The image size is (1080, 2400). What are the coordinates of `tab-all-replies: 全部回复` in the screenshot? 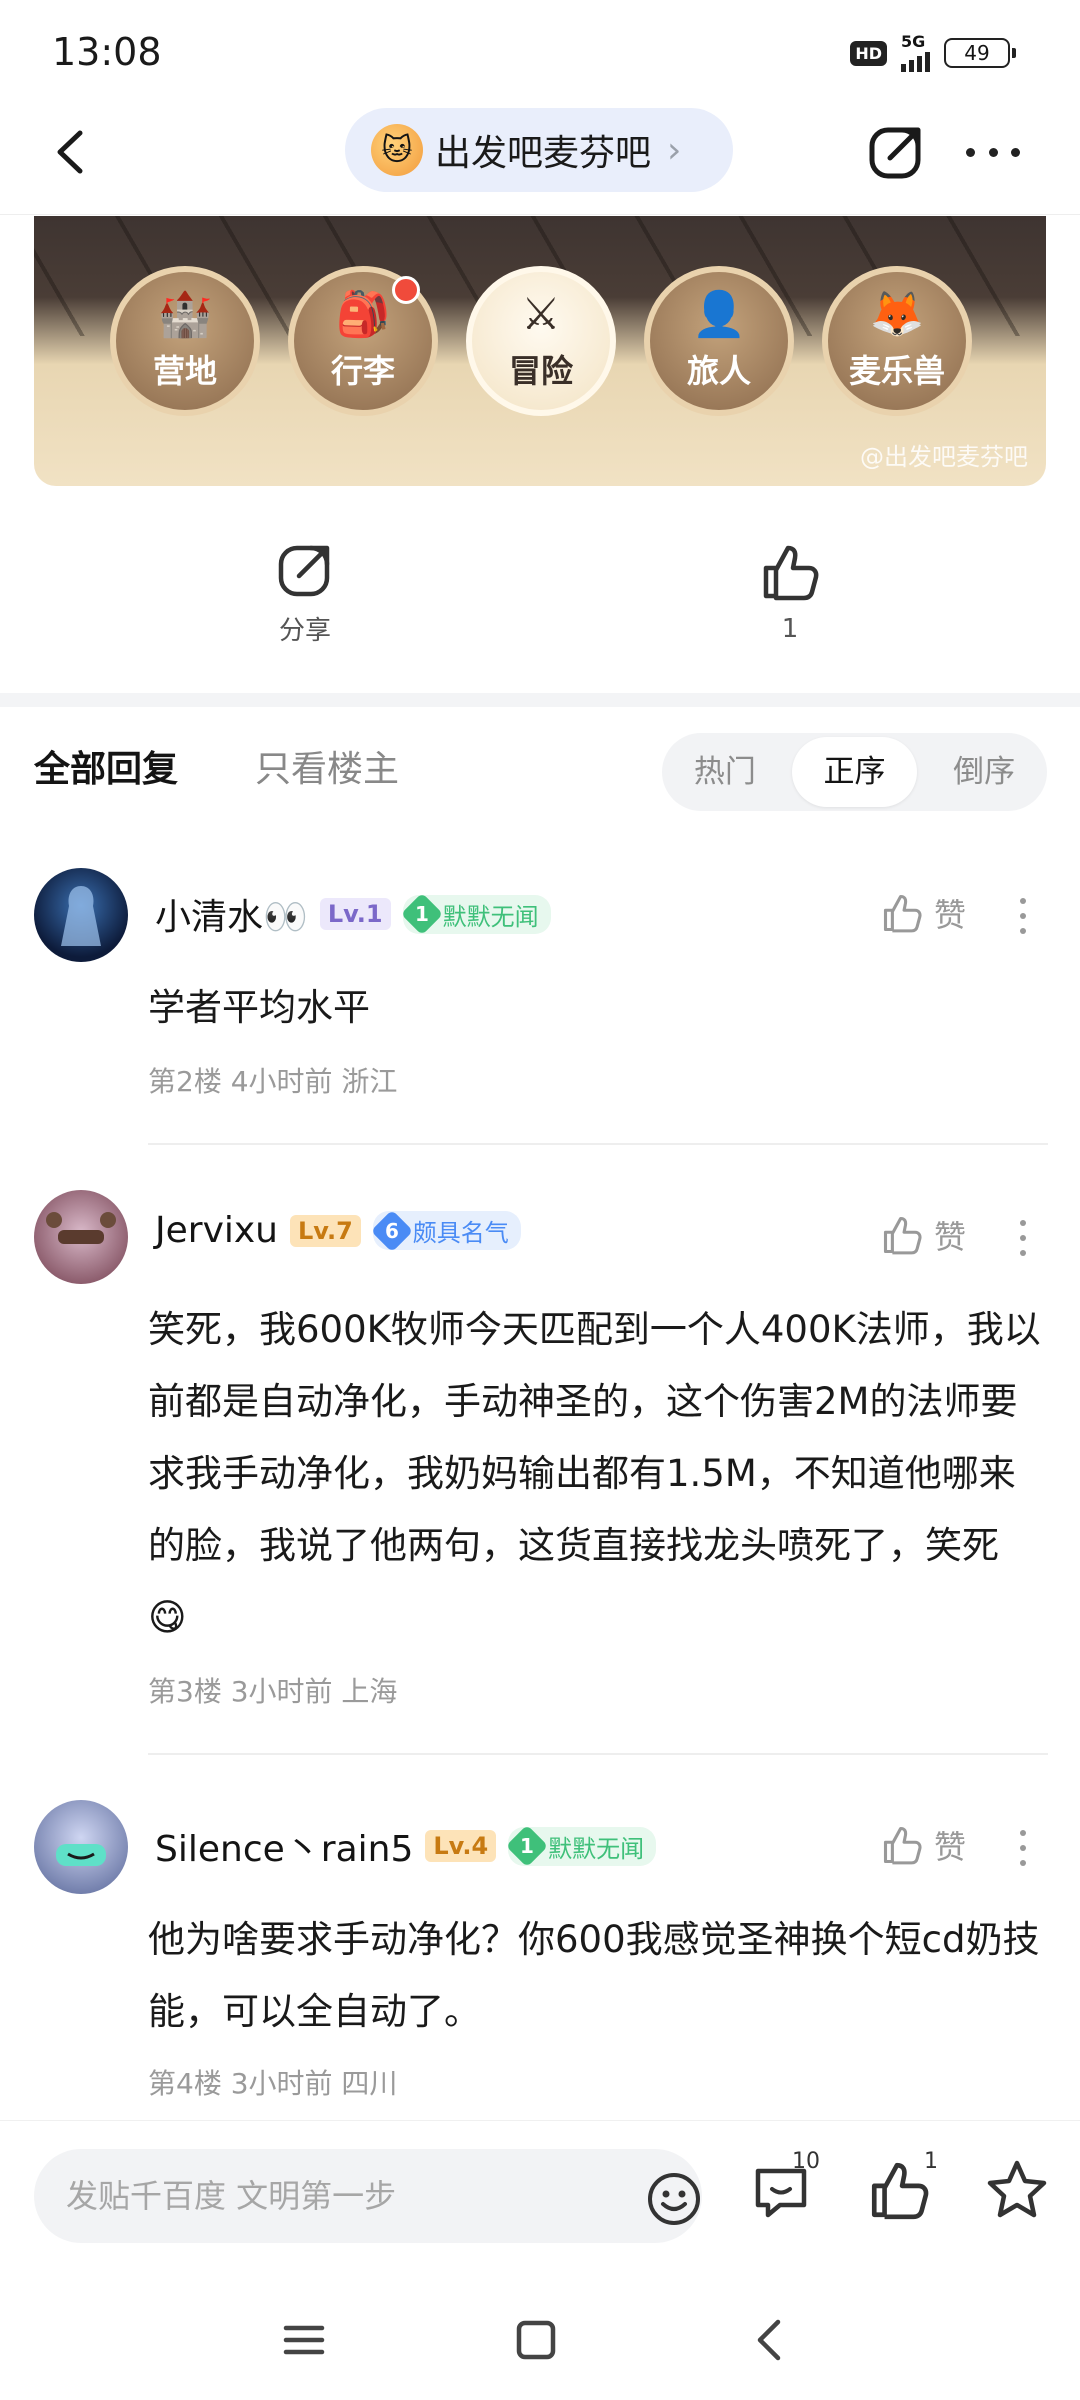 It's located at (106, 766).